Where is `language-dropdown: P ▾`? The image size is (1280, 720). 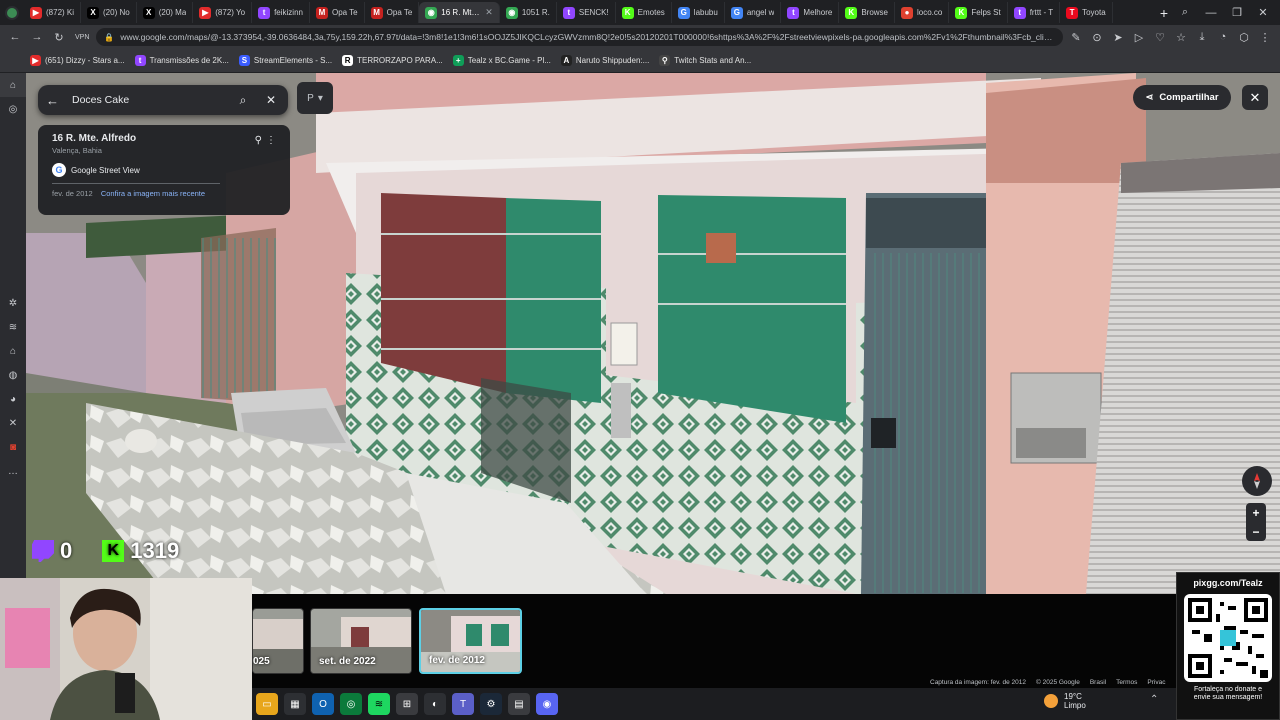
language-dropdown: P ▾ is located at coordinates (315, 98).